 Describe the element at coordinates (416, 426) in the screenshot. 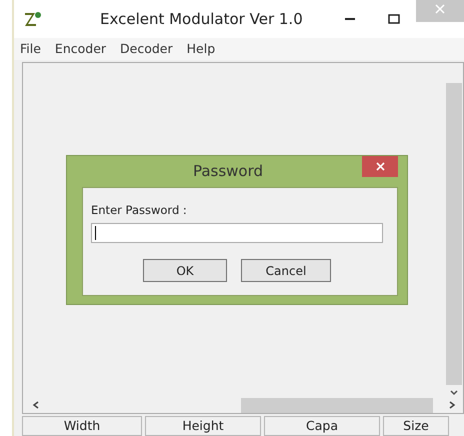

I see `status-panel: Size` at that location.